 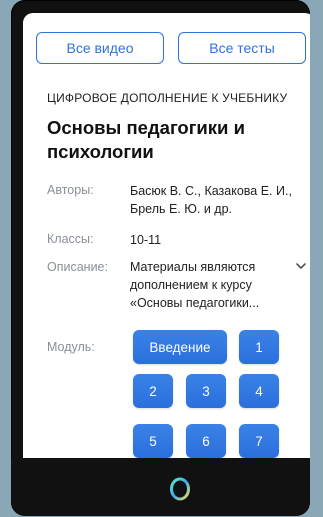 What do you see at coordinates (160, 487) in the screenshot?
I see `device-bottom-bar` at bounding box center [160, 487].